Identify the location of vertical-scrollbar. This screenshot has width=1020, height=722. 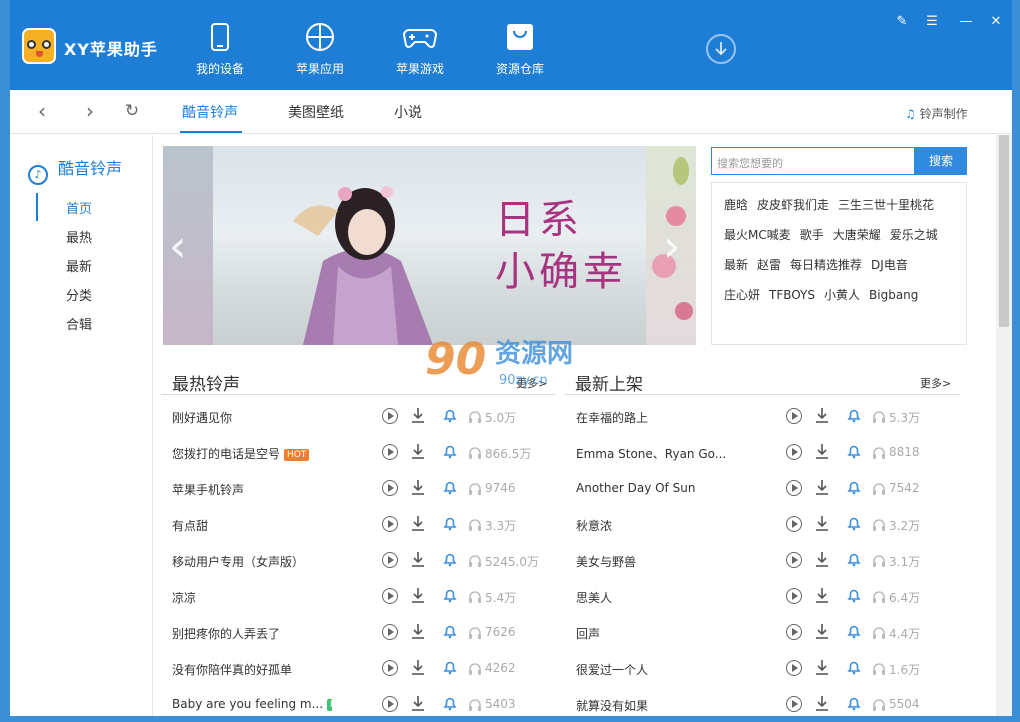
(1004, 425).